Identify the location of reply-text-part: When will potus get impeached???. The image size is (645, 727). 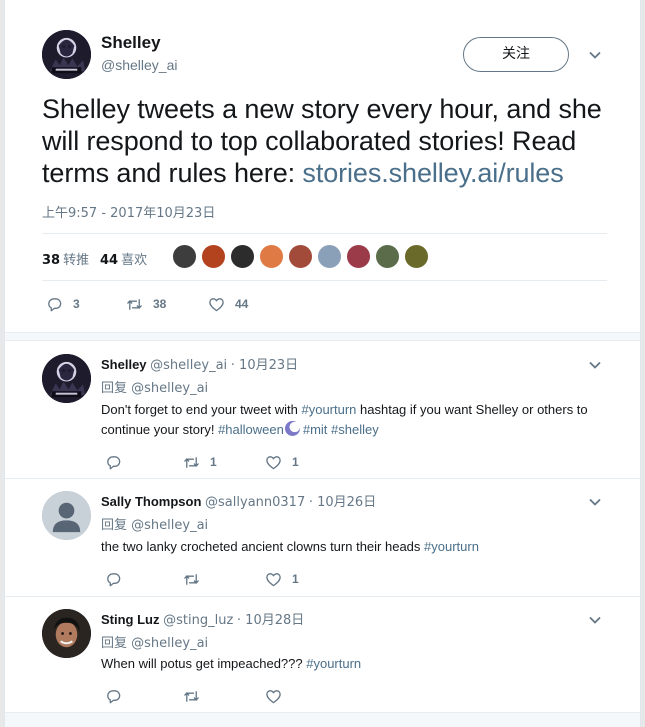
(204, 663).